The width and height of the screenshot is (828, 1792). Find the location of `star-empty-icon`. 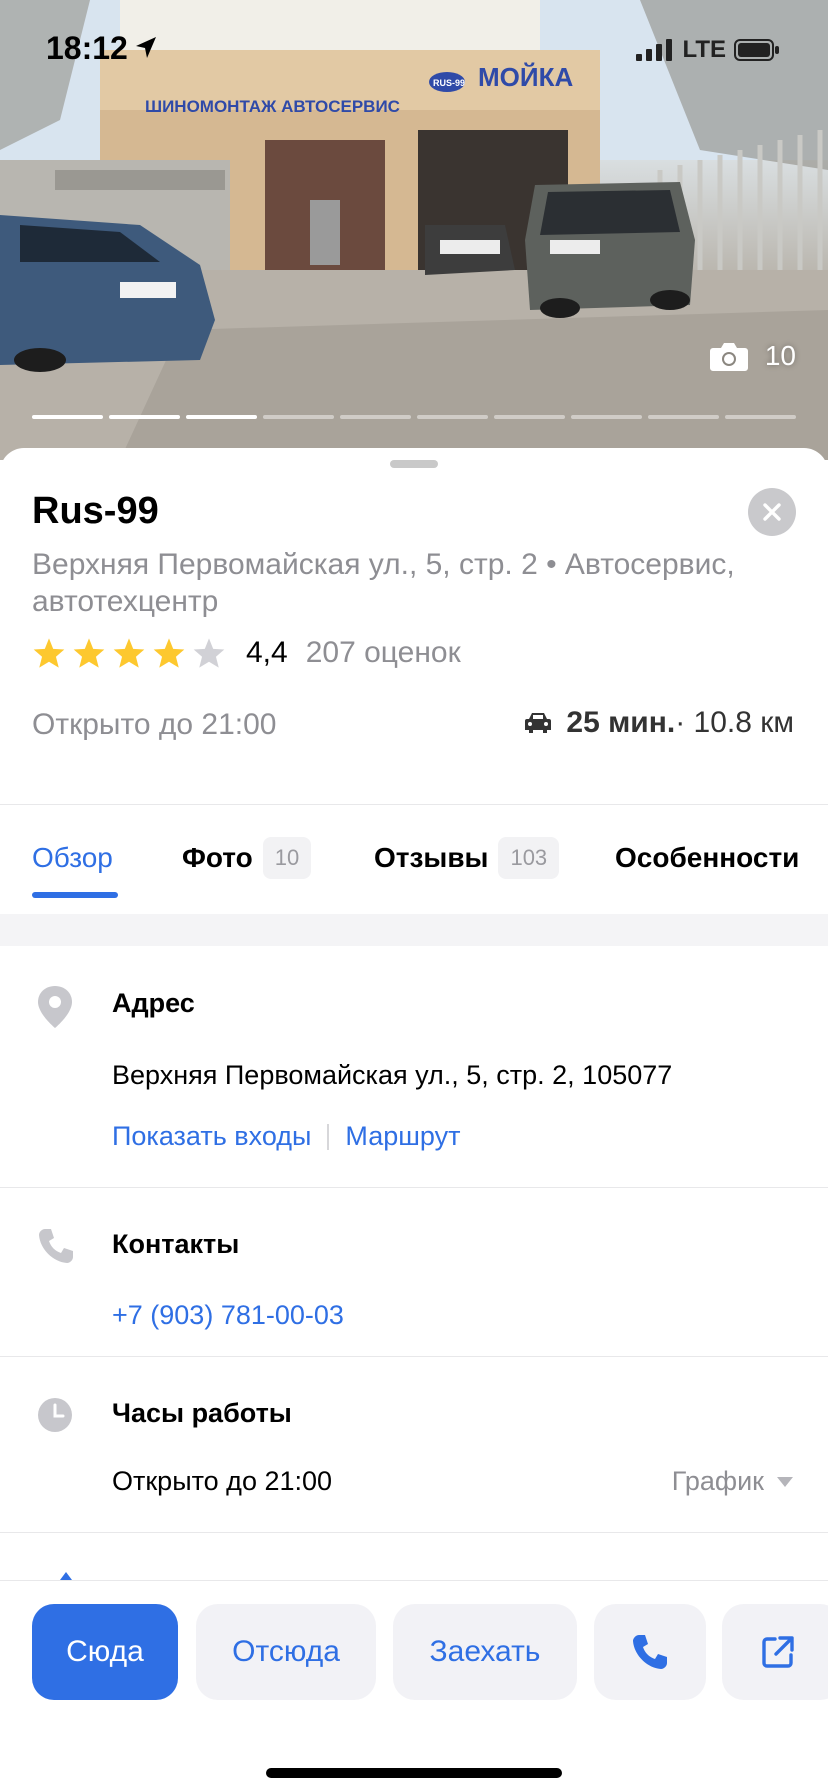

star-empty-icon is located at coordinates (209, 653).